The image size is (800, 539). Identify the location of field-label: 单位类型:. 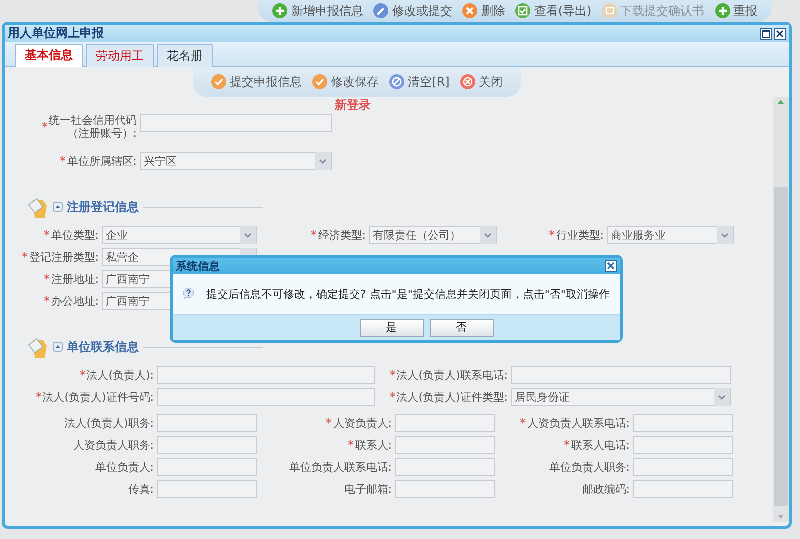
(75, 235).